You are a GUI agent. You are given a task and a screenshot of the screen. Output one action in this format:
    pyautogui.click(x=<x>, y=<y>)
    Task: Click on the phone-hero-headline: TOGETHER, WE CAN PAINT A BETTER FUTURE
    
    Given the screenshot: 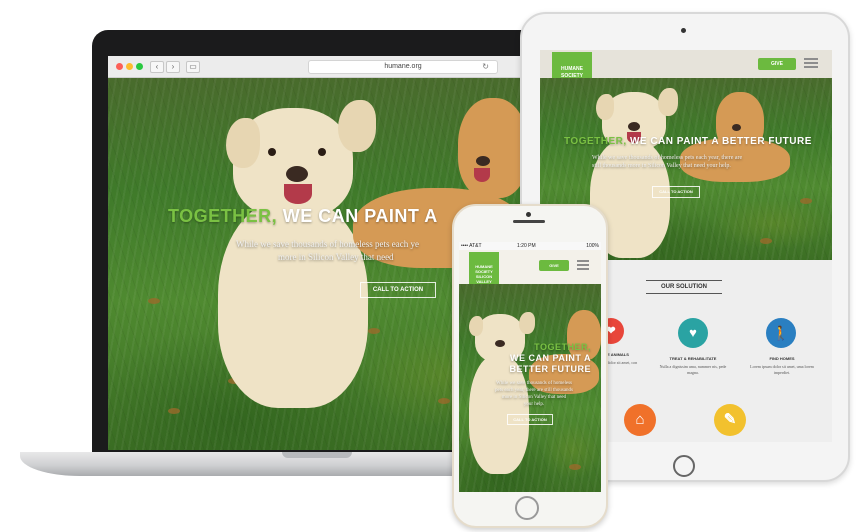 What is the action you would take?
    pyautogui.click(x=530, y=358)
    